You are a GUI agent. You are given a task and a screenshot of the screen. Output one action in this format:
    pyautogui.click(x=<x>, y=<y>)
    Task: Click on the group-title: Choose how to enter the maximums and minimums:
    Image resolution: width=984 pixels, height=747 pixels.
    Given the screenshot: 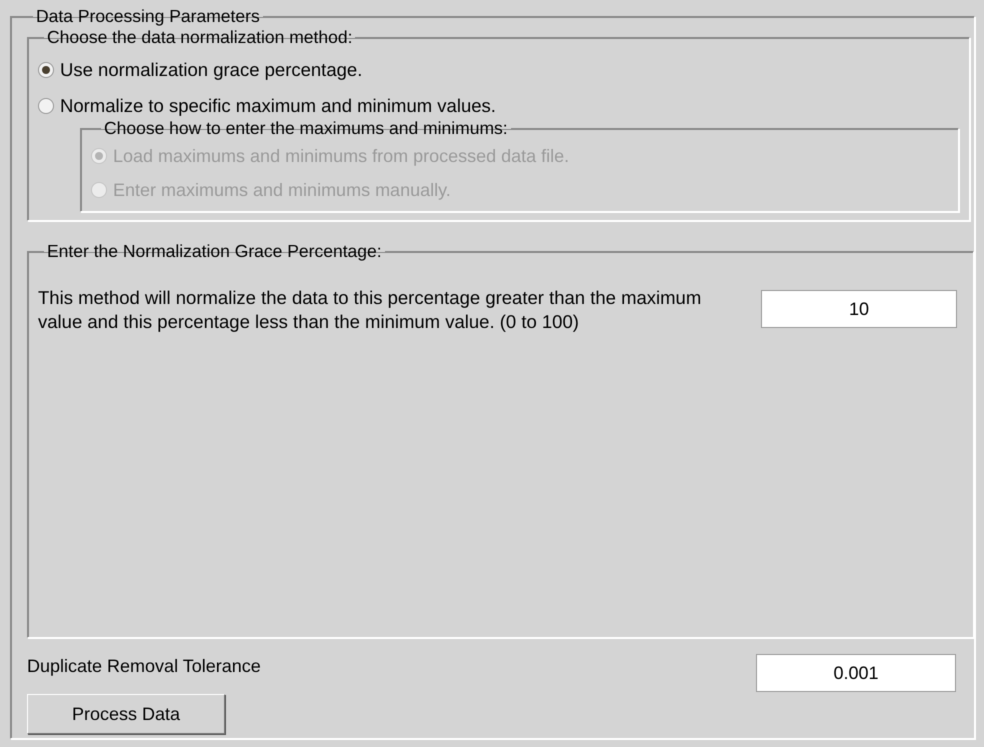 What is the action you would take?
    pyautogui.click(x=306, y=128)
    